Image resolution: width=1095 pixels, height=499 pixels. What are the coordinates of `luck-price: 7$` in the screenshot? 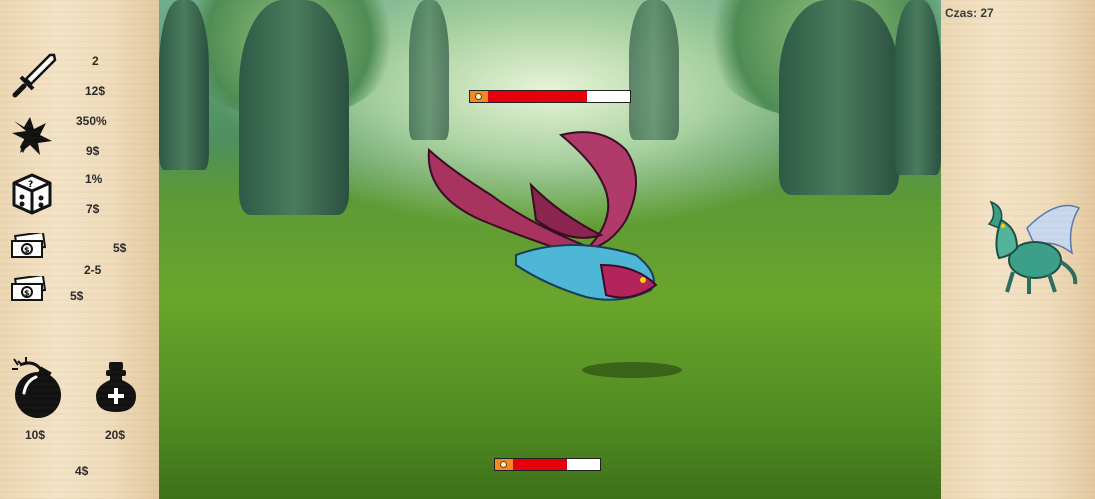 It's located at (93, 209).